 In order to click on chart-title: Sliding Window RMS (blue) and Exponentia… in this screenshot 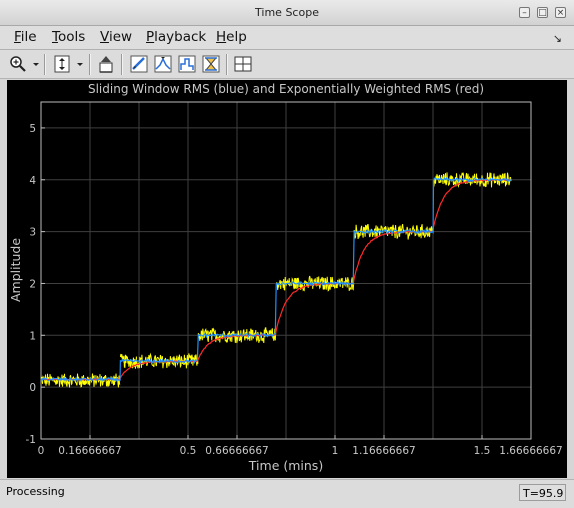, I will do `click(286, 89)`.